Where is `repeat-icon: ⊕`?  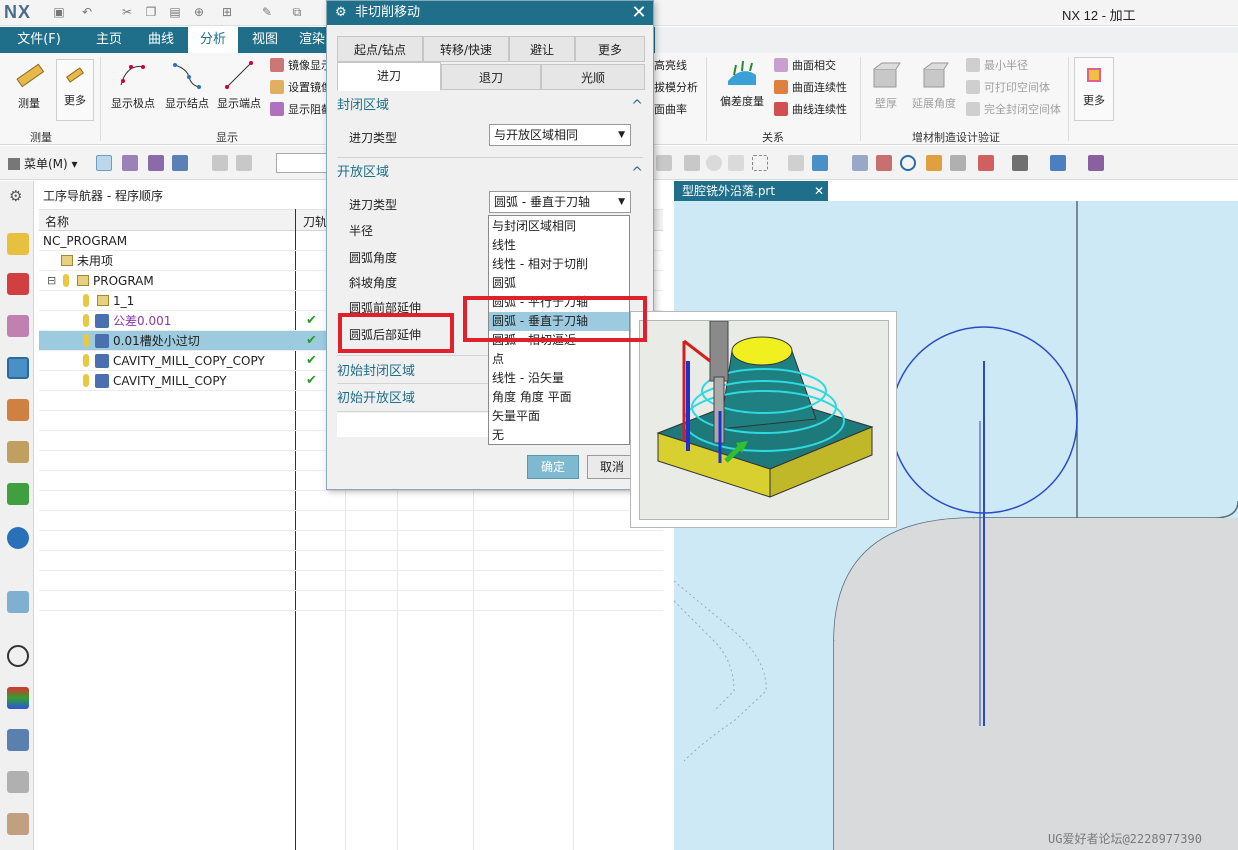
repeat-icon: ⊕ is located at coordinates (199, 12).